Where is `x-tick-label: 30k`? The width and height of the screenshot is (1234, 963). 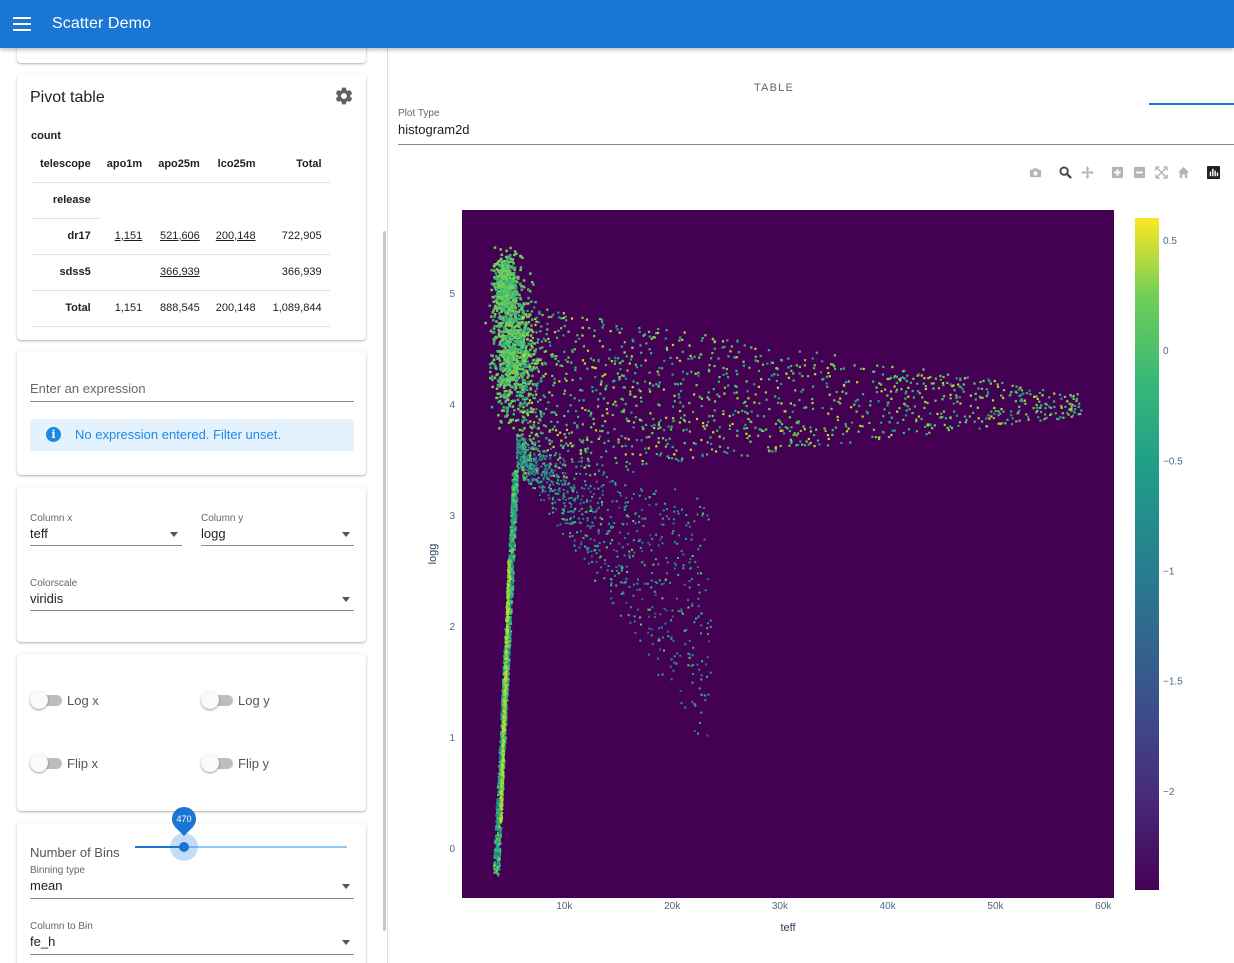
x-tick-label: 30k is located at coordinates (780, 906).